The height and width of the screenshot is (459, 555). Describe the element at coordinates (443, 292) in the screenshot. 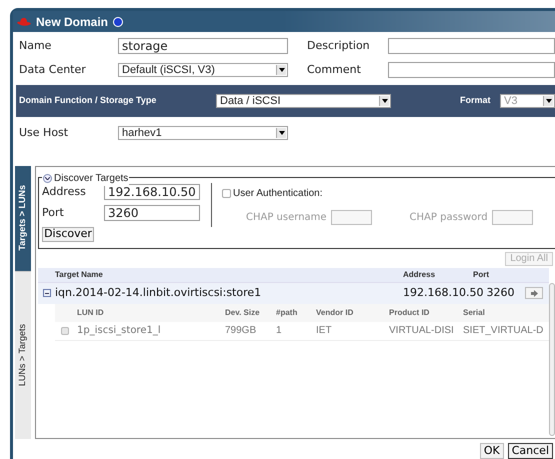

I see `target-address: 192.168.10.50` at that location.